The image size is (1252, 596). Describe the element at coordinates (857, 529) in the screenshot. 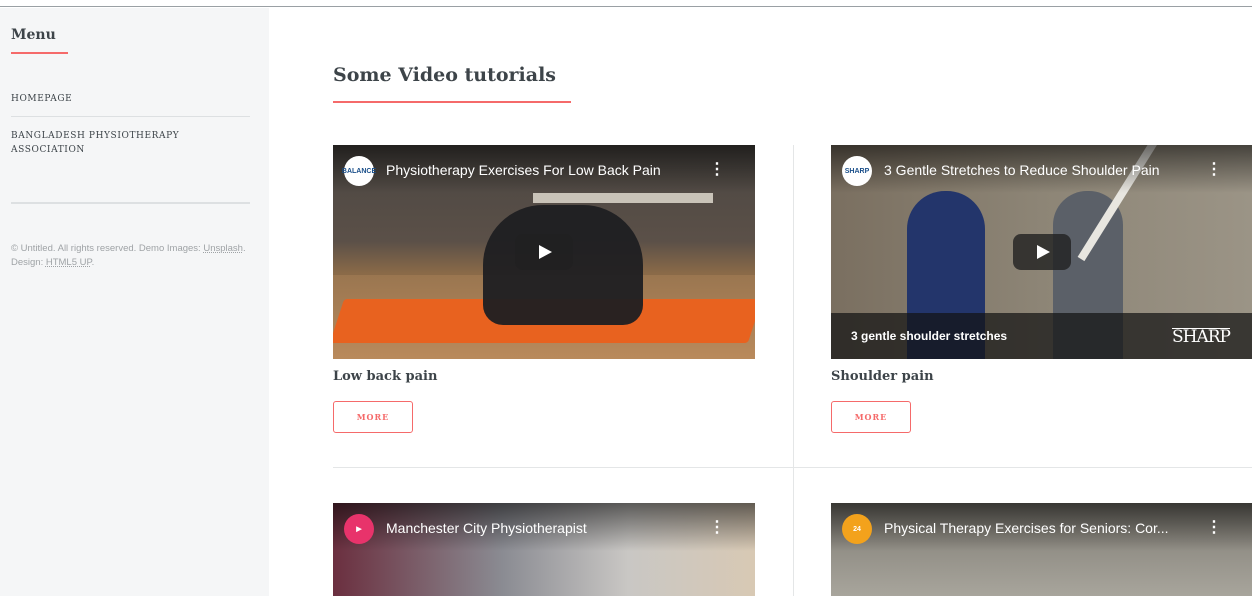

I see `channel-avatar: 24` at that location.